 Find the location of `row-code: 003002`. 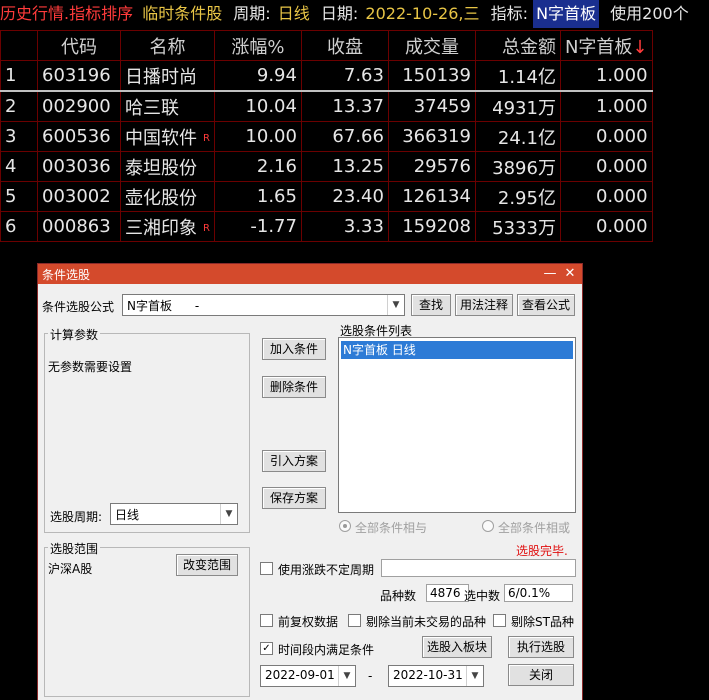

row-code: 003002 is located at coordinates (79, 196).